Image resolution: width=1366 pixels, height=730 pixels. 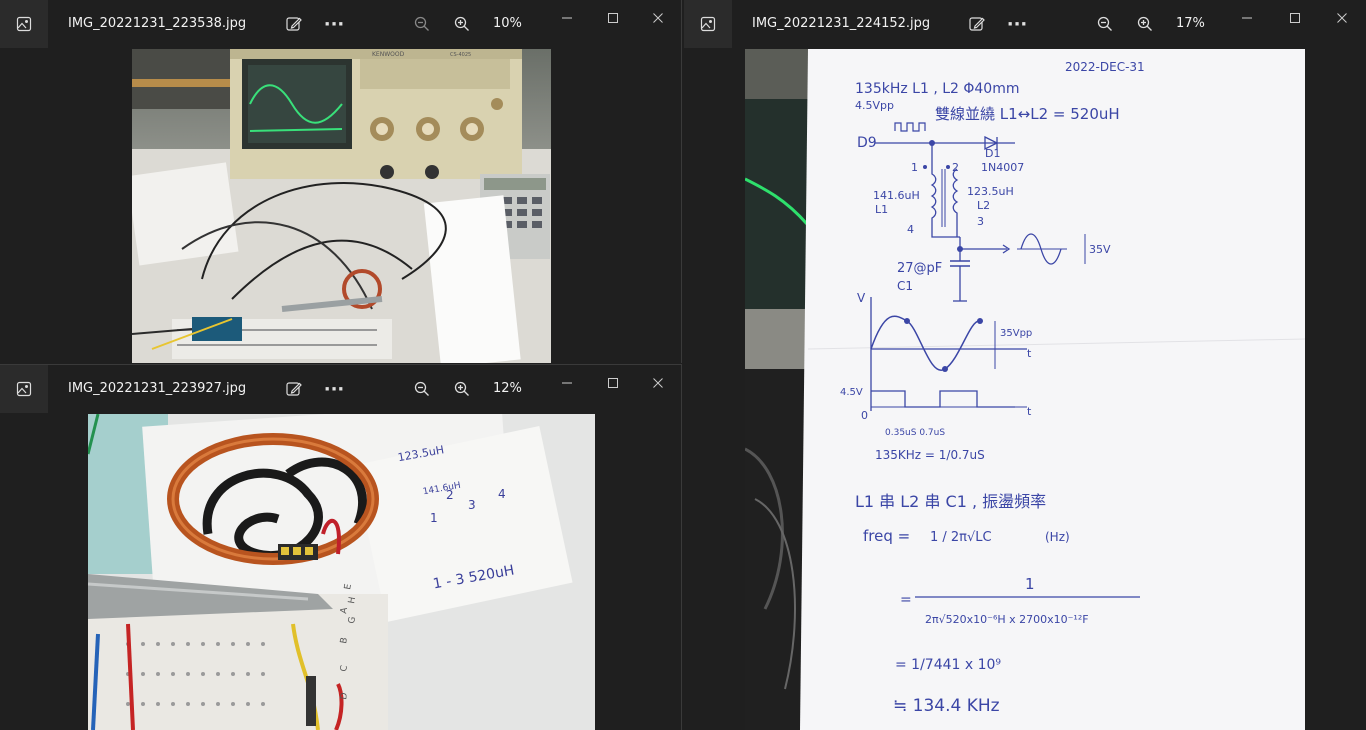 What do you see at coordinates (910, 229) in the screenshot?
I see `note-pin4: 4` at bounding box center [910, 229].